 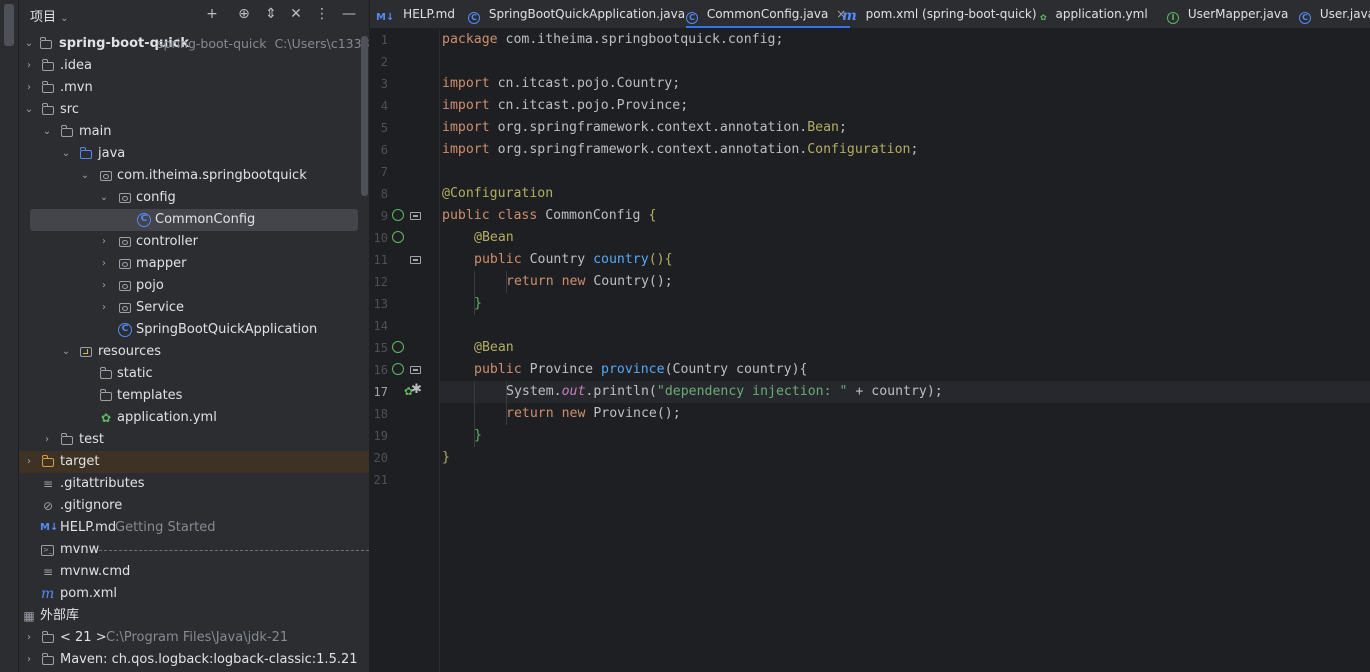 I want to click on tree-item-mvnw-cmd: ≡ mvnw.cmd, so click(x=194, y=572).